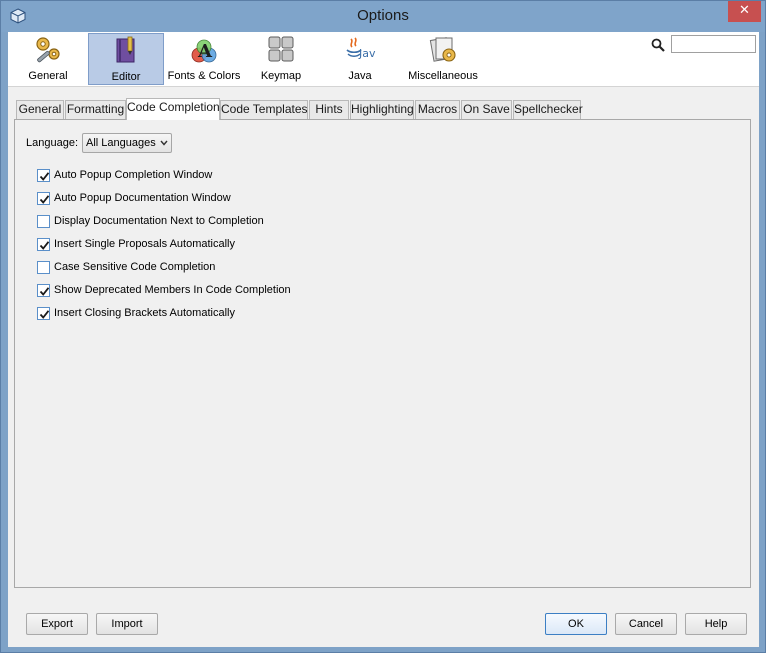 This screenshot has width=766, height=653. What do you see at coordinates (135, 267) in the screenshot?
I see `option-label: Case Sensitive Code Completion` at bounding box center [135, 267].